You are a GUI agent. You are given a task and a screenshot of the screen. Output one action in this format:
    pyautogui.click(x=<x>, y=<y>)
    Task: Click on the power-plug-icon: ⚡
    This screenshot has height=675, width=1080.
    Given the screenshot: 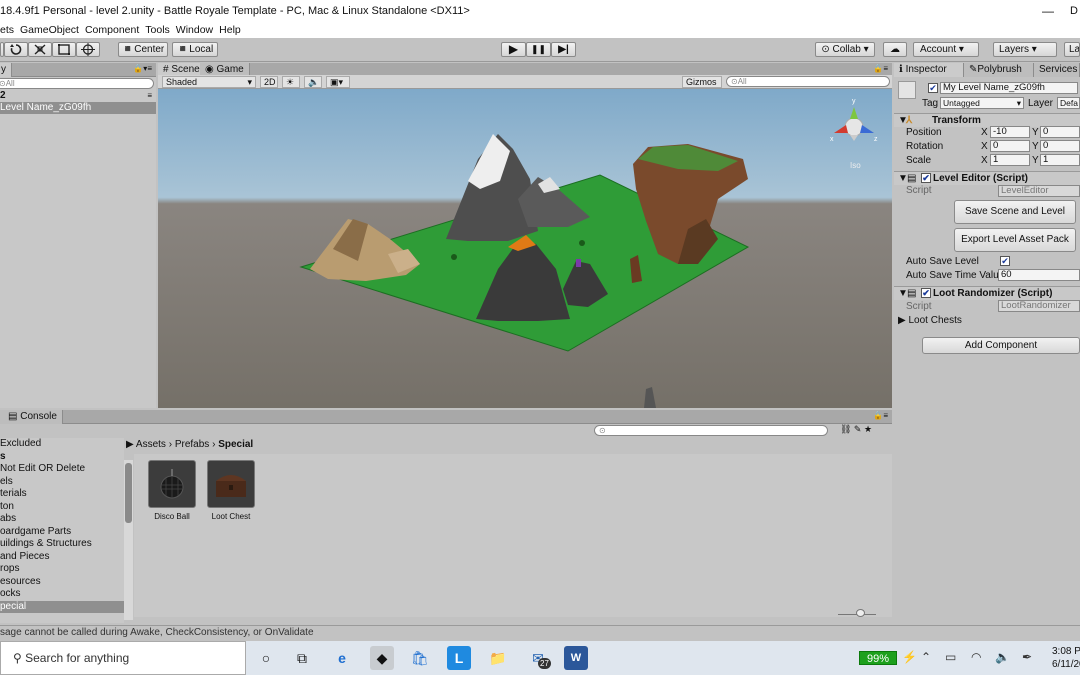 What is the action you would take?
    pyautogui.click(x=909, y=657)
    